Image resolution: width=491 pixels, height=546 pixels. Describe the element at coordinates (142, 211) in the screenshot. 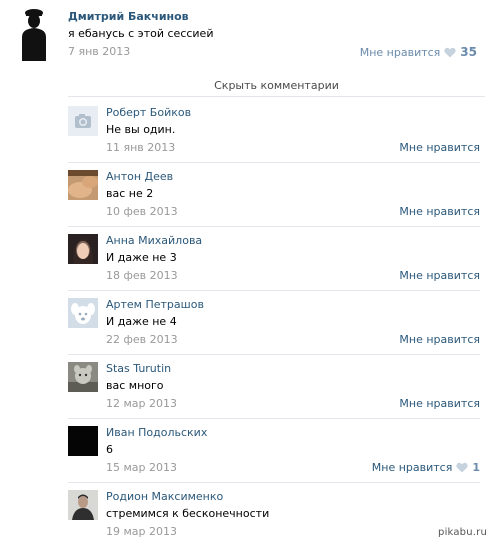

I see `comment-date: 10 фев 2013` at that location.